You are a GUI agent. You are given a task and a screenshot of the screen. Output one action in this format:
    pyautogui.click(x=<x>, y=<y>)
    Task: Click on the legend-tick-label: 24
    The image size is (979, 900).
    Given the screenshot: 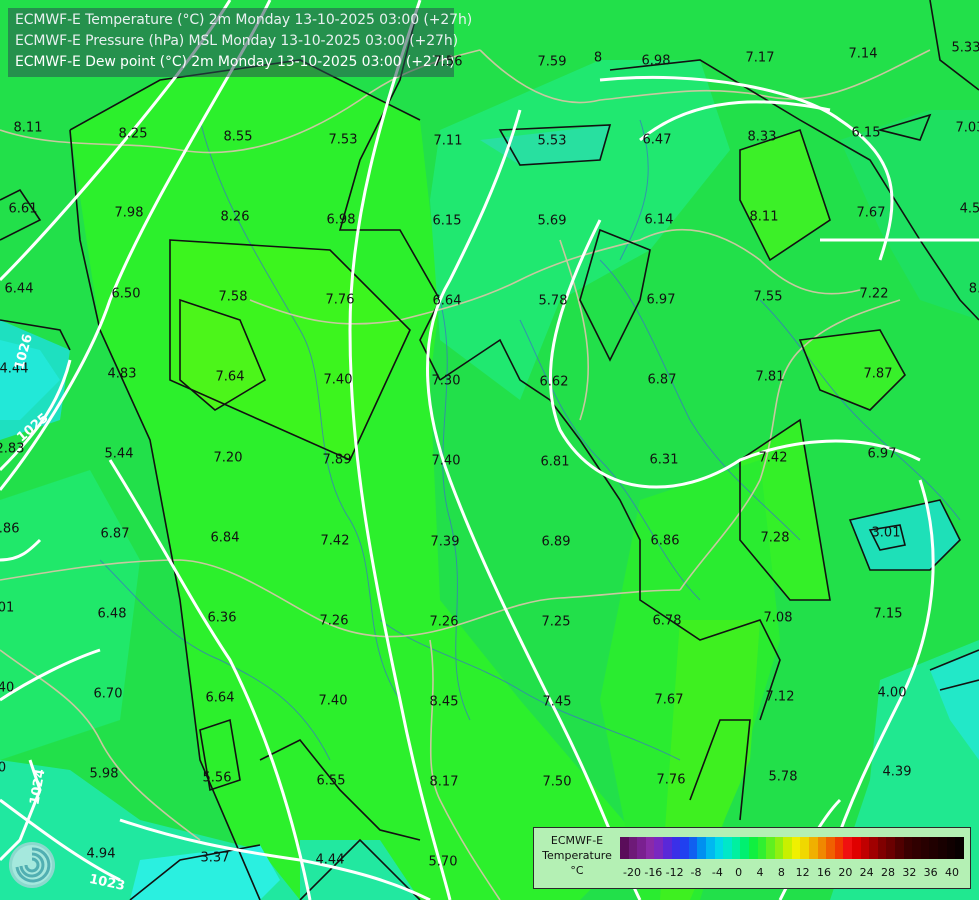 What is the action you would take?
    pyautogui.click(x=866, y=872)
    